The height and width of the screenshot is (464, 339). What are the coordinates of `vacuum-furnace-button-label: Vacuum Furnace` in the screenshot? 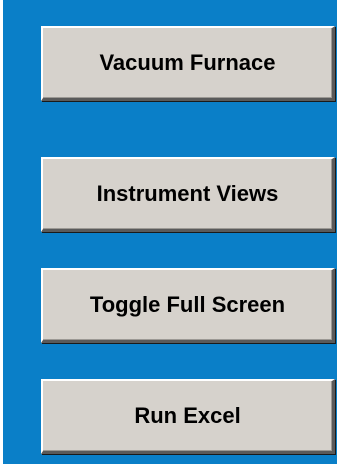 It's located at (187, 62).